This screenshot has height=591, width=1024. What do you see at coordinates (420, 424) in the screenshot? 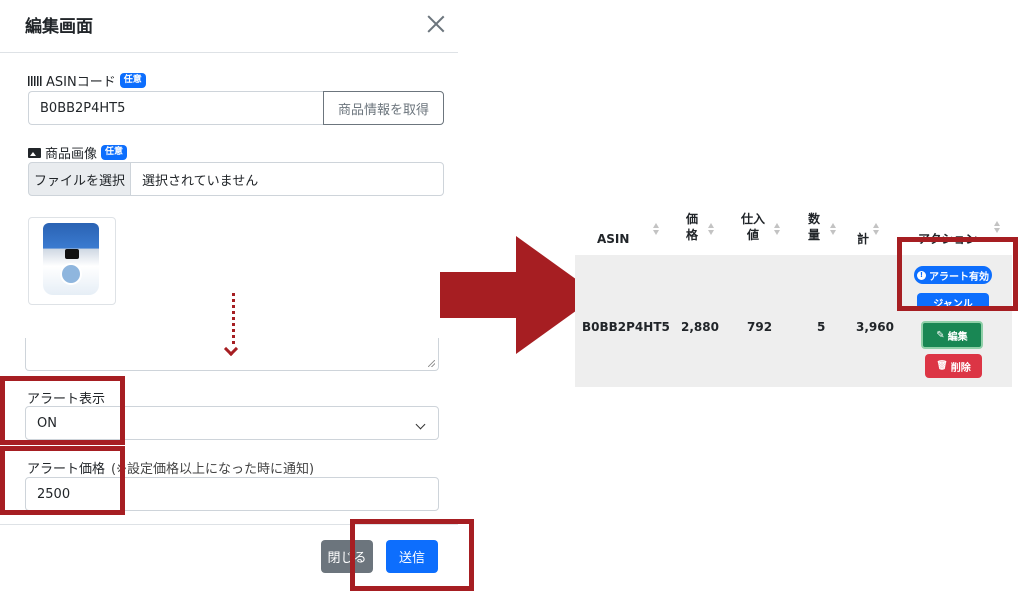
I see `chevron-down-icon` at bounding box center [420, 424].